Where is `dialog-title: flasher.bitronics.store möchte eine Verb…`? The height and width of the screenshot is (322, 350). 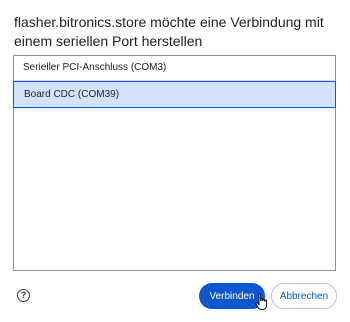
dialog-title: flasher.bitronics.store möchte eine Verb… is located at coordinates (169, 31).